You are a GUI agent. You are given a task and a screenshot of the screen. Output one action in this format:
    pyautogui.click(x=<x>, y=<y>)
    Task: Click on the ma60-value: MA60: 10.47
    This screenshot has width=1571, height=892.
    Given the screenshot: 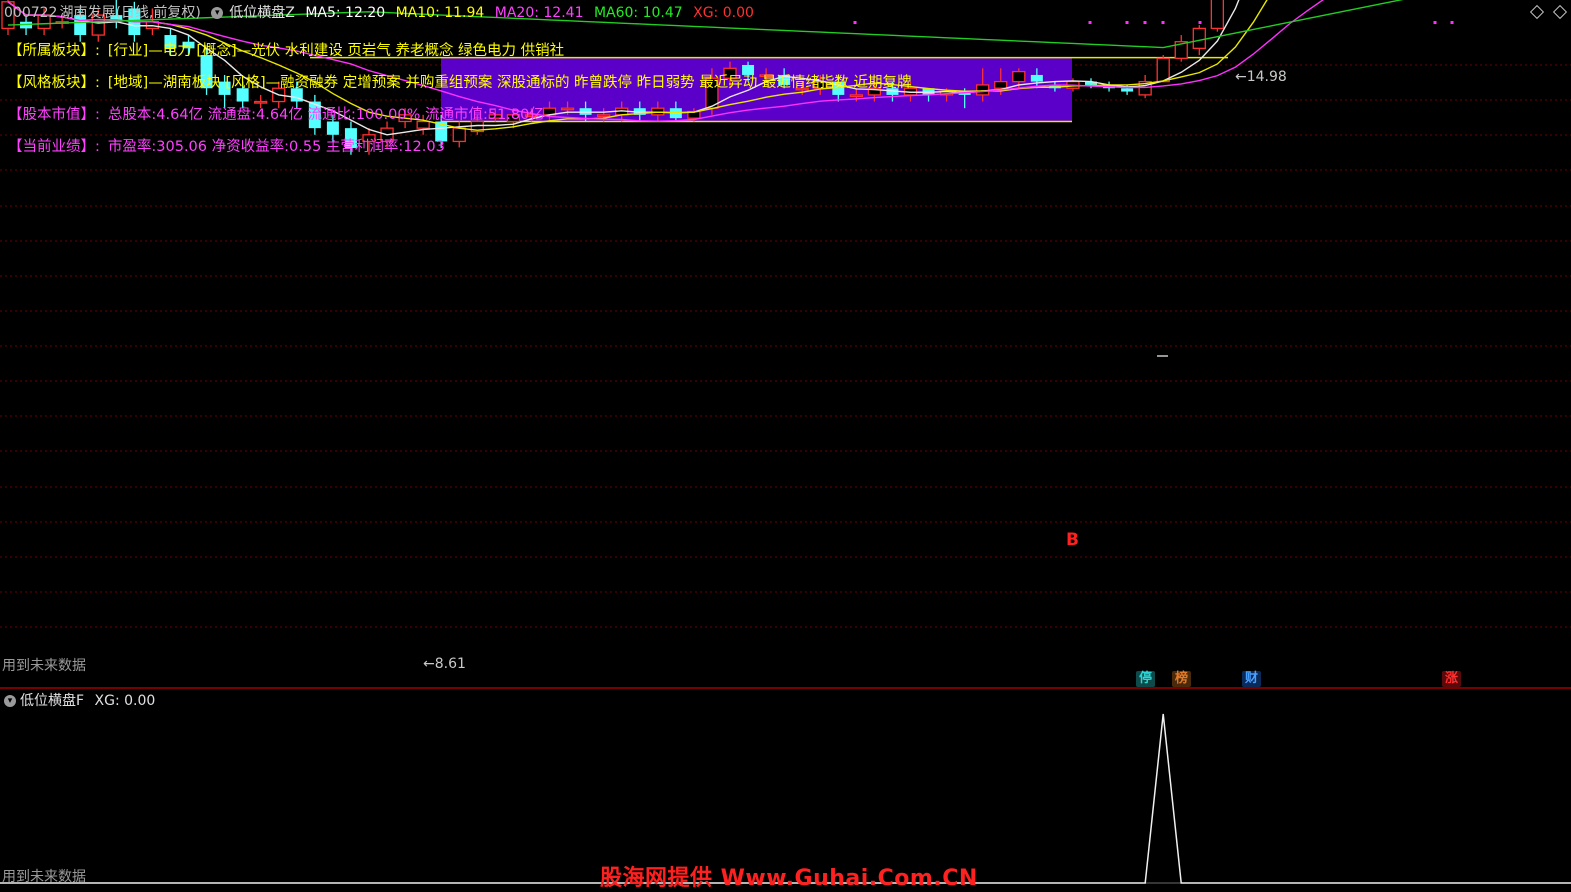 What is the action you would take?
    pyautogui.click(x=638, y=13)
    